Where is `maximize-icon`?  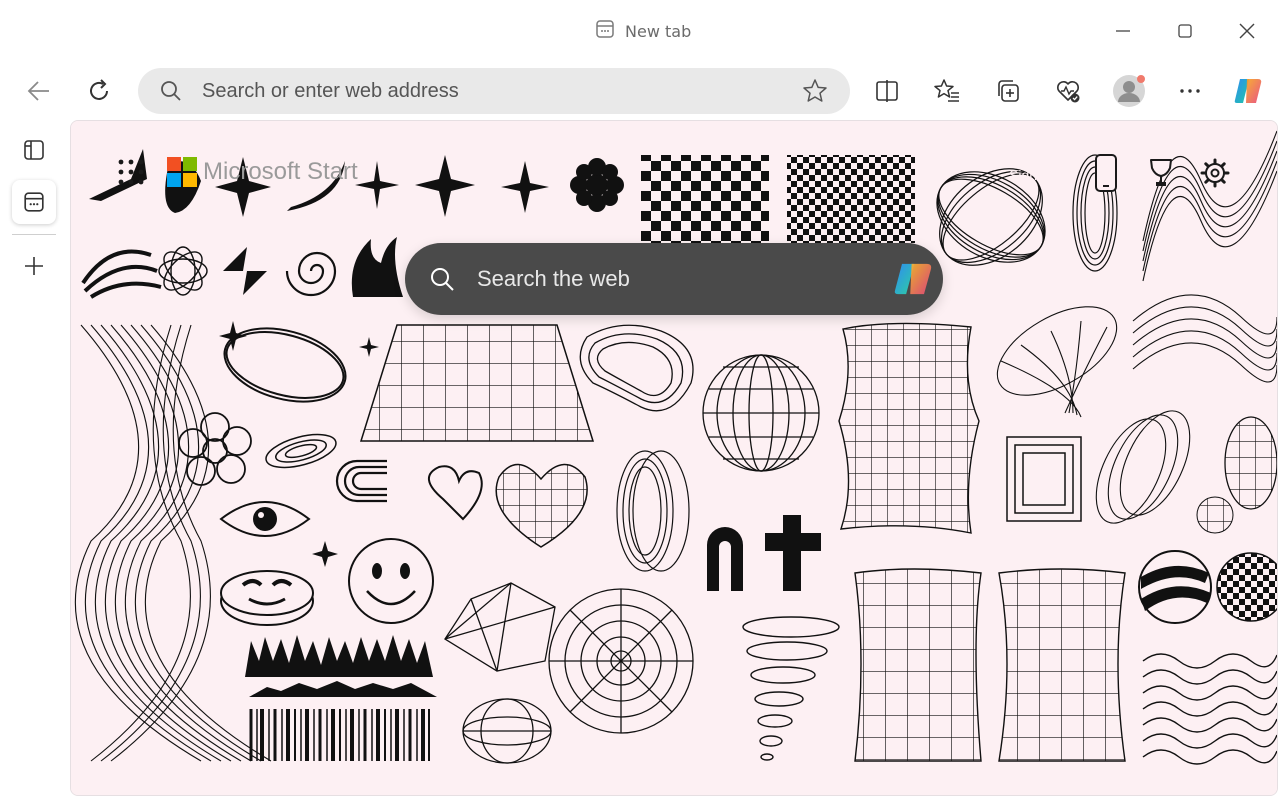 maximize-icon is located at coordinates (1185, 31).